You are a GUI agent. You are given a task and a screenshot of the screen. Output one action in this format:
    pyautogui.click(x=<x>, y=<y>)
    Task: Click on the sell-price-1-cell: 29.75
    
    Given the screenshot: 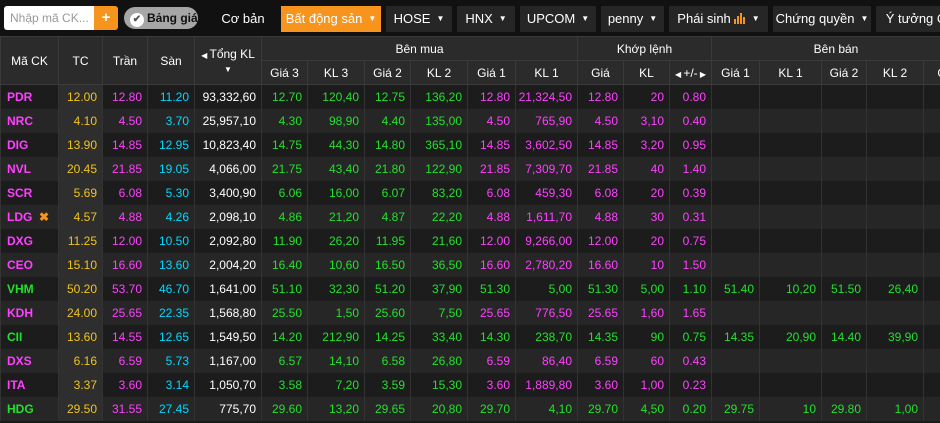 What is the action you would take?
    pyautogui.click(x=735, y=408)
    